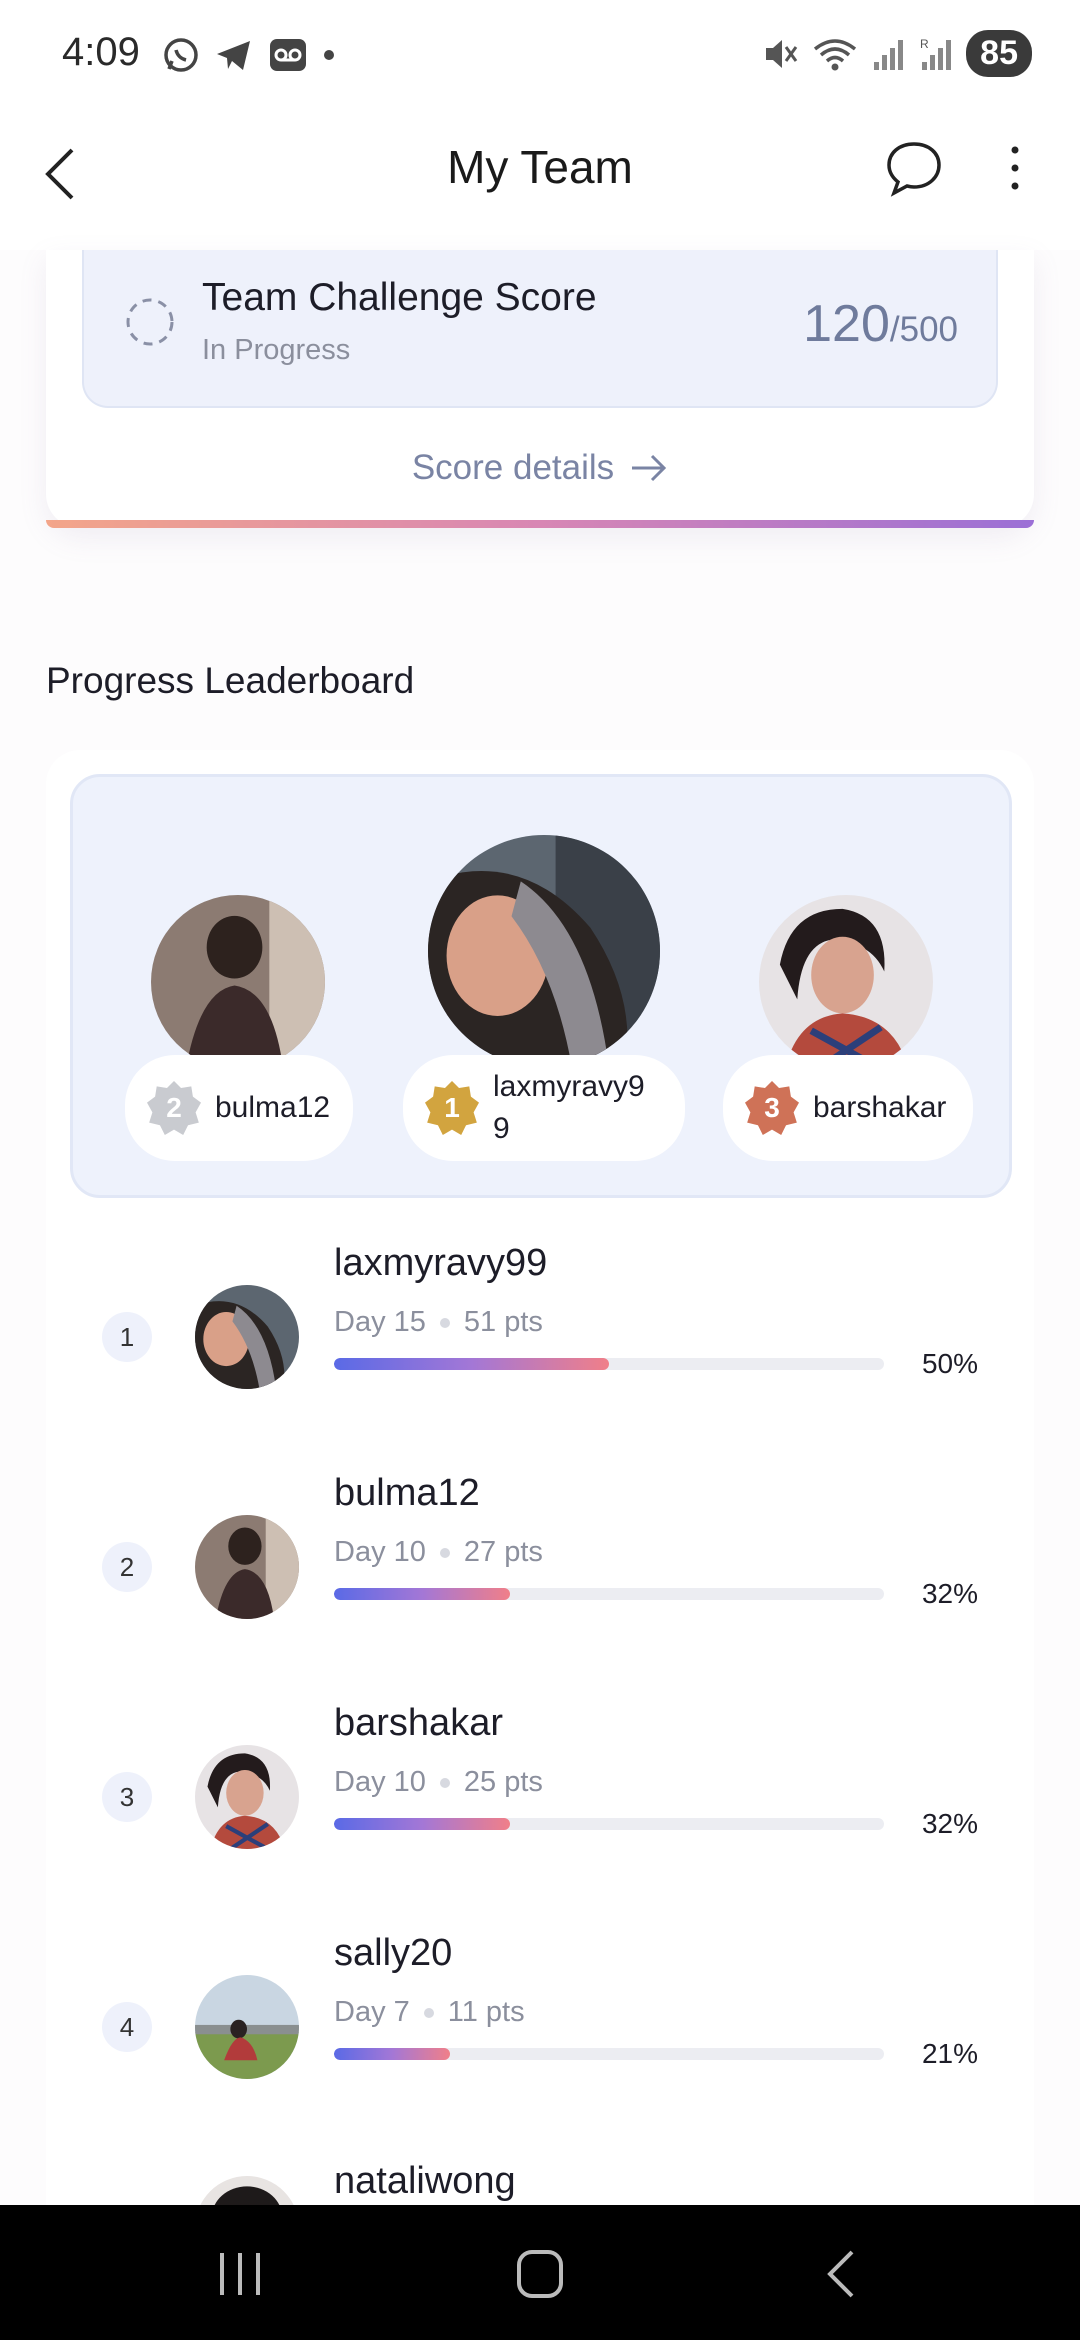 The height and width of the screenshot is (2340, 1080). I want to click on row-username: sally20, so click(393, 1953).